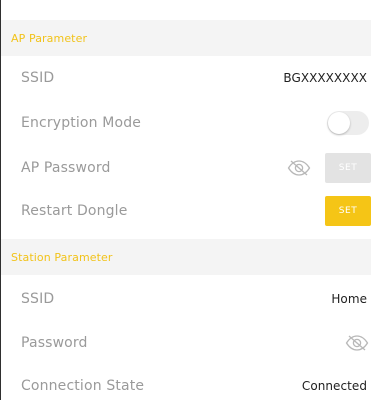  Describe the element at coordinates (186, 38) in the screenshot. I see `ap-parameter-header: AP Parameter` at that location.